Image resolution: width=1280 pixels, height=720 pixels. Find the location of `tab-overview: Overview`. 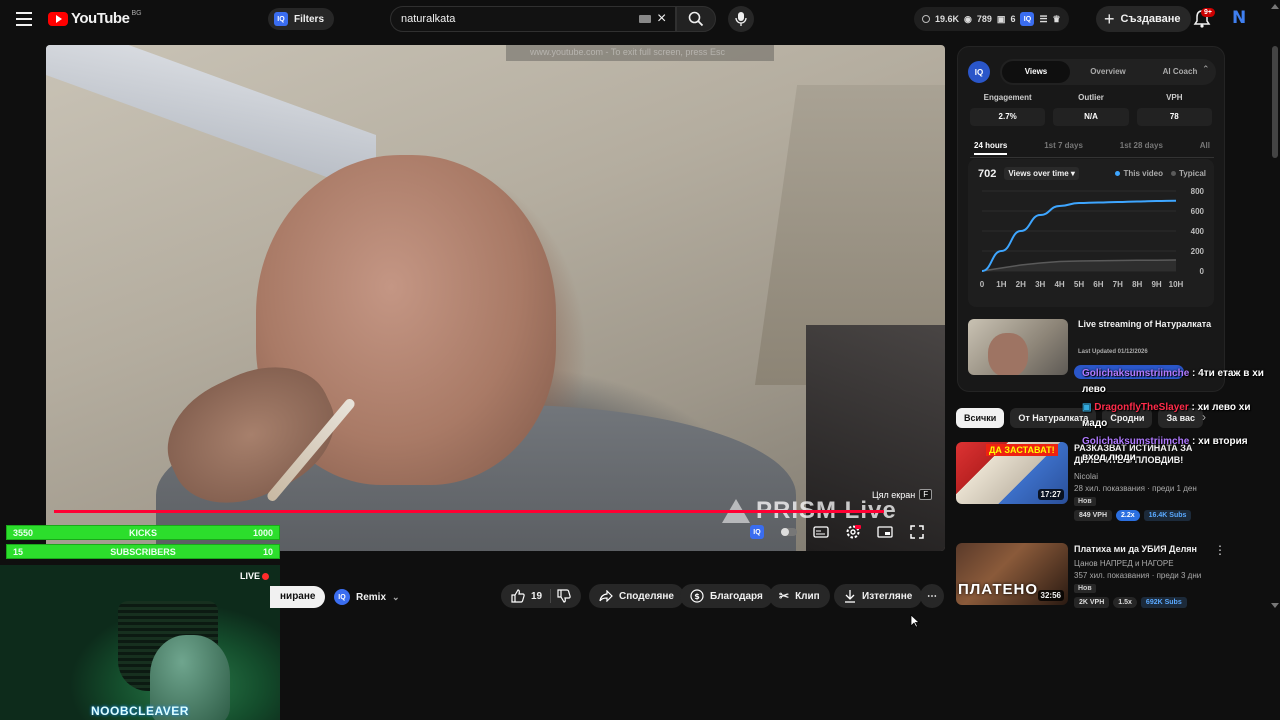

tab-overview: Overview is located at coordinates (1108, 72).